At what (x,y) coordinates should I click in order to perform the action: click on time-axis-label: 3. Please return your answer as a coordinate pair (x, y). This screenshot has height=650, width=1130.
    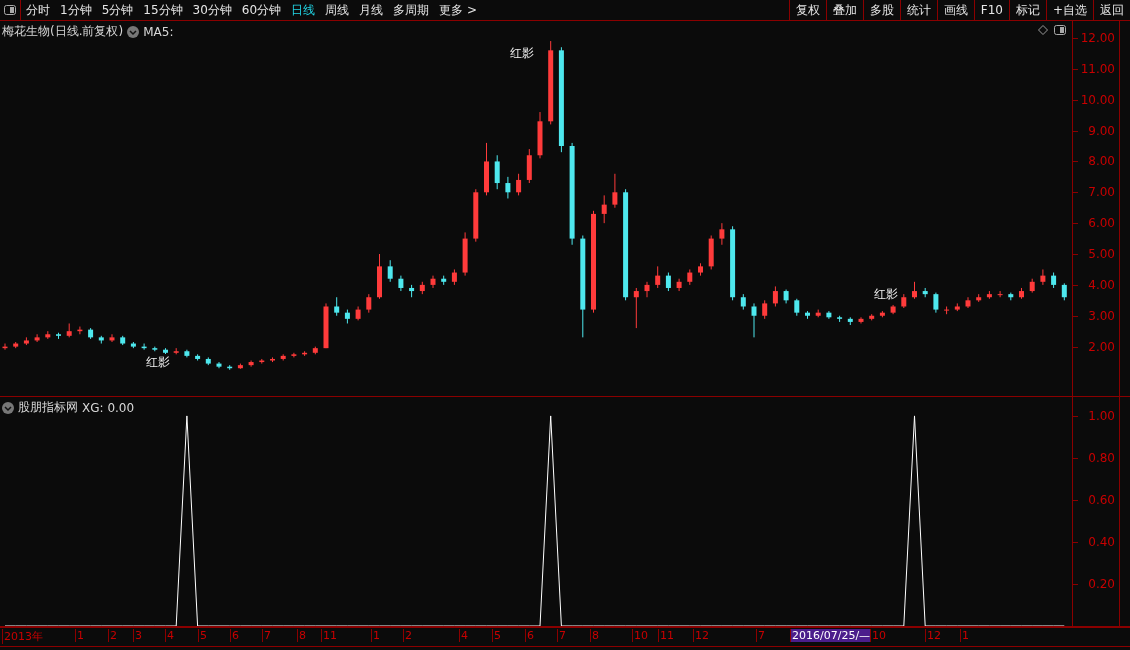
    Looking at the image, I should click on (138, 635).